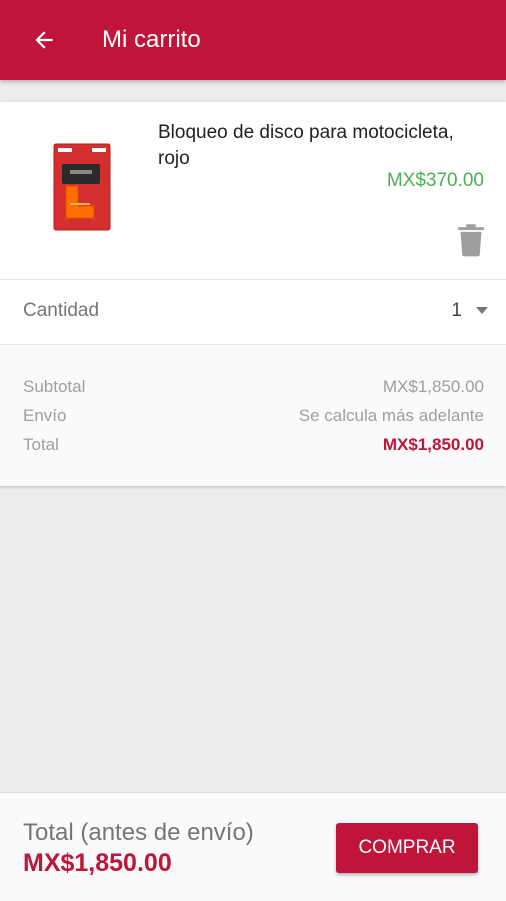  Describe the element at coordinates (253, 389) in the screenshot. I see `subtotal-line: Subtotal MX$1,850.00` at that location.